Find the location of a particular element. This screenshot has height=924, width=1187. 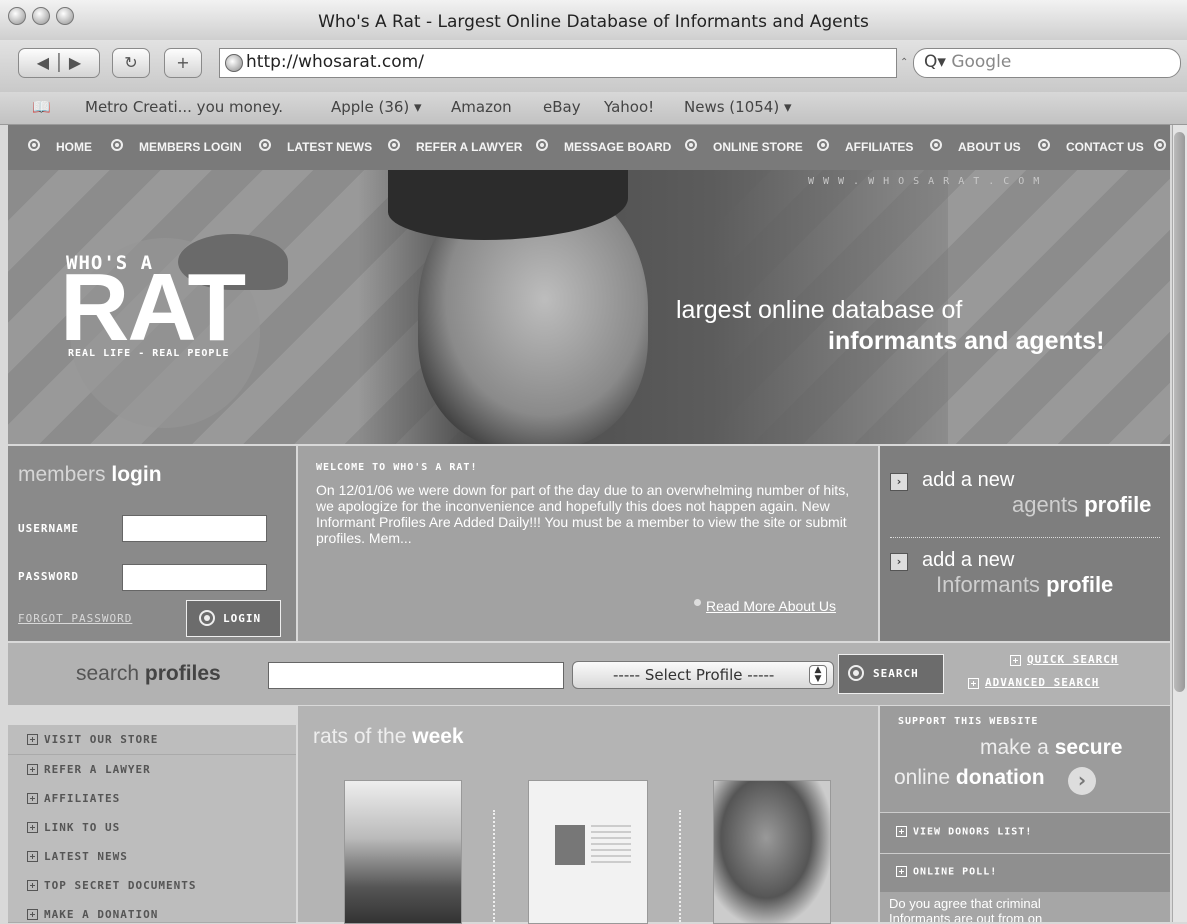

banner-tagline-2: informants and agents! is located at coordinates (966, 341).